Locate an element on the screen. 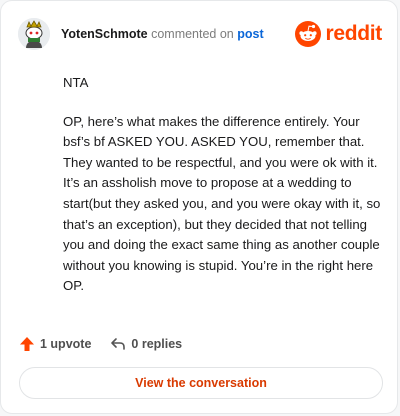  avatar is located at coordinates (34, 34).